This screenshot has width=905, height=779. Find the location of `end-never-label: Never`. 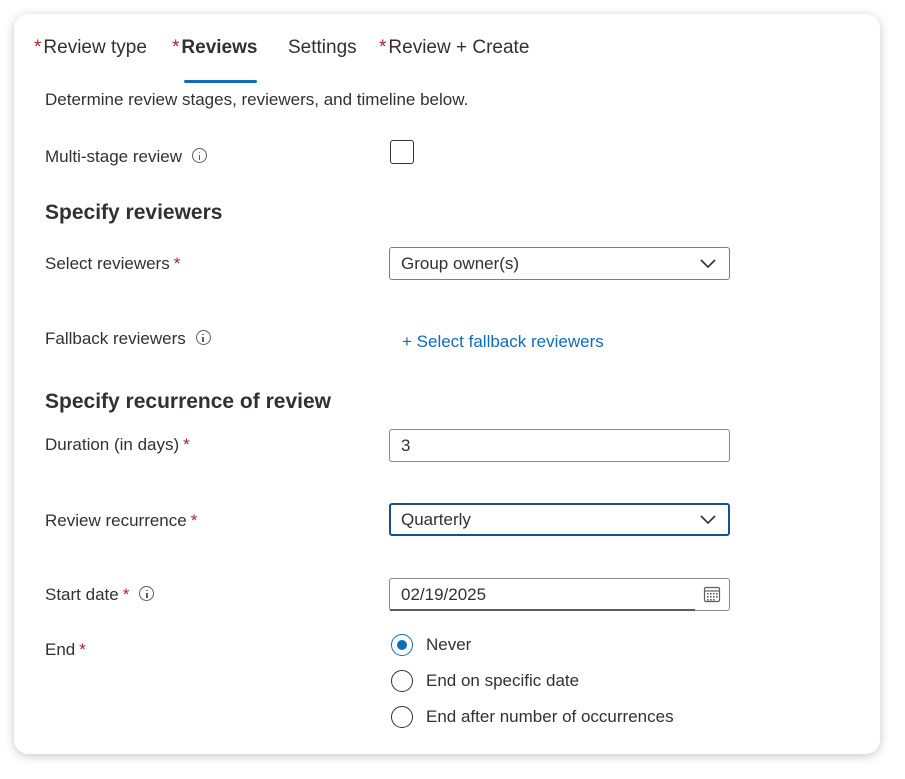

end-never-label: Never is located at coordinates (448, 645).